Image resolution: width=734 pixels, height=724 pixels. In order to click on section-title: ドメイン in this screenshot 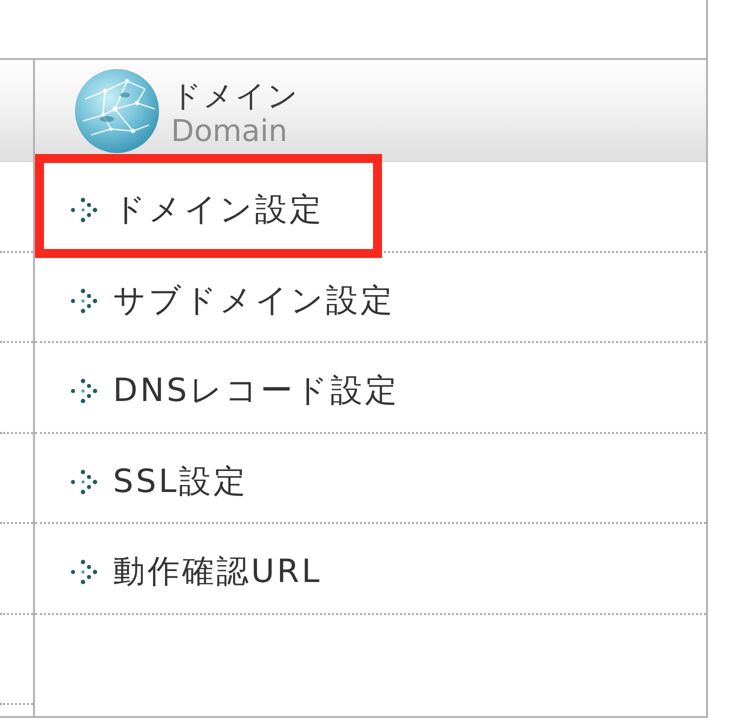, I will do `click(235, 96)`.